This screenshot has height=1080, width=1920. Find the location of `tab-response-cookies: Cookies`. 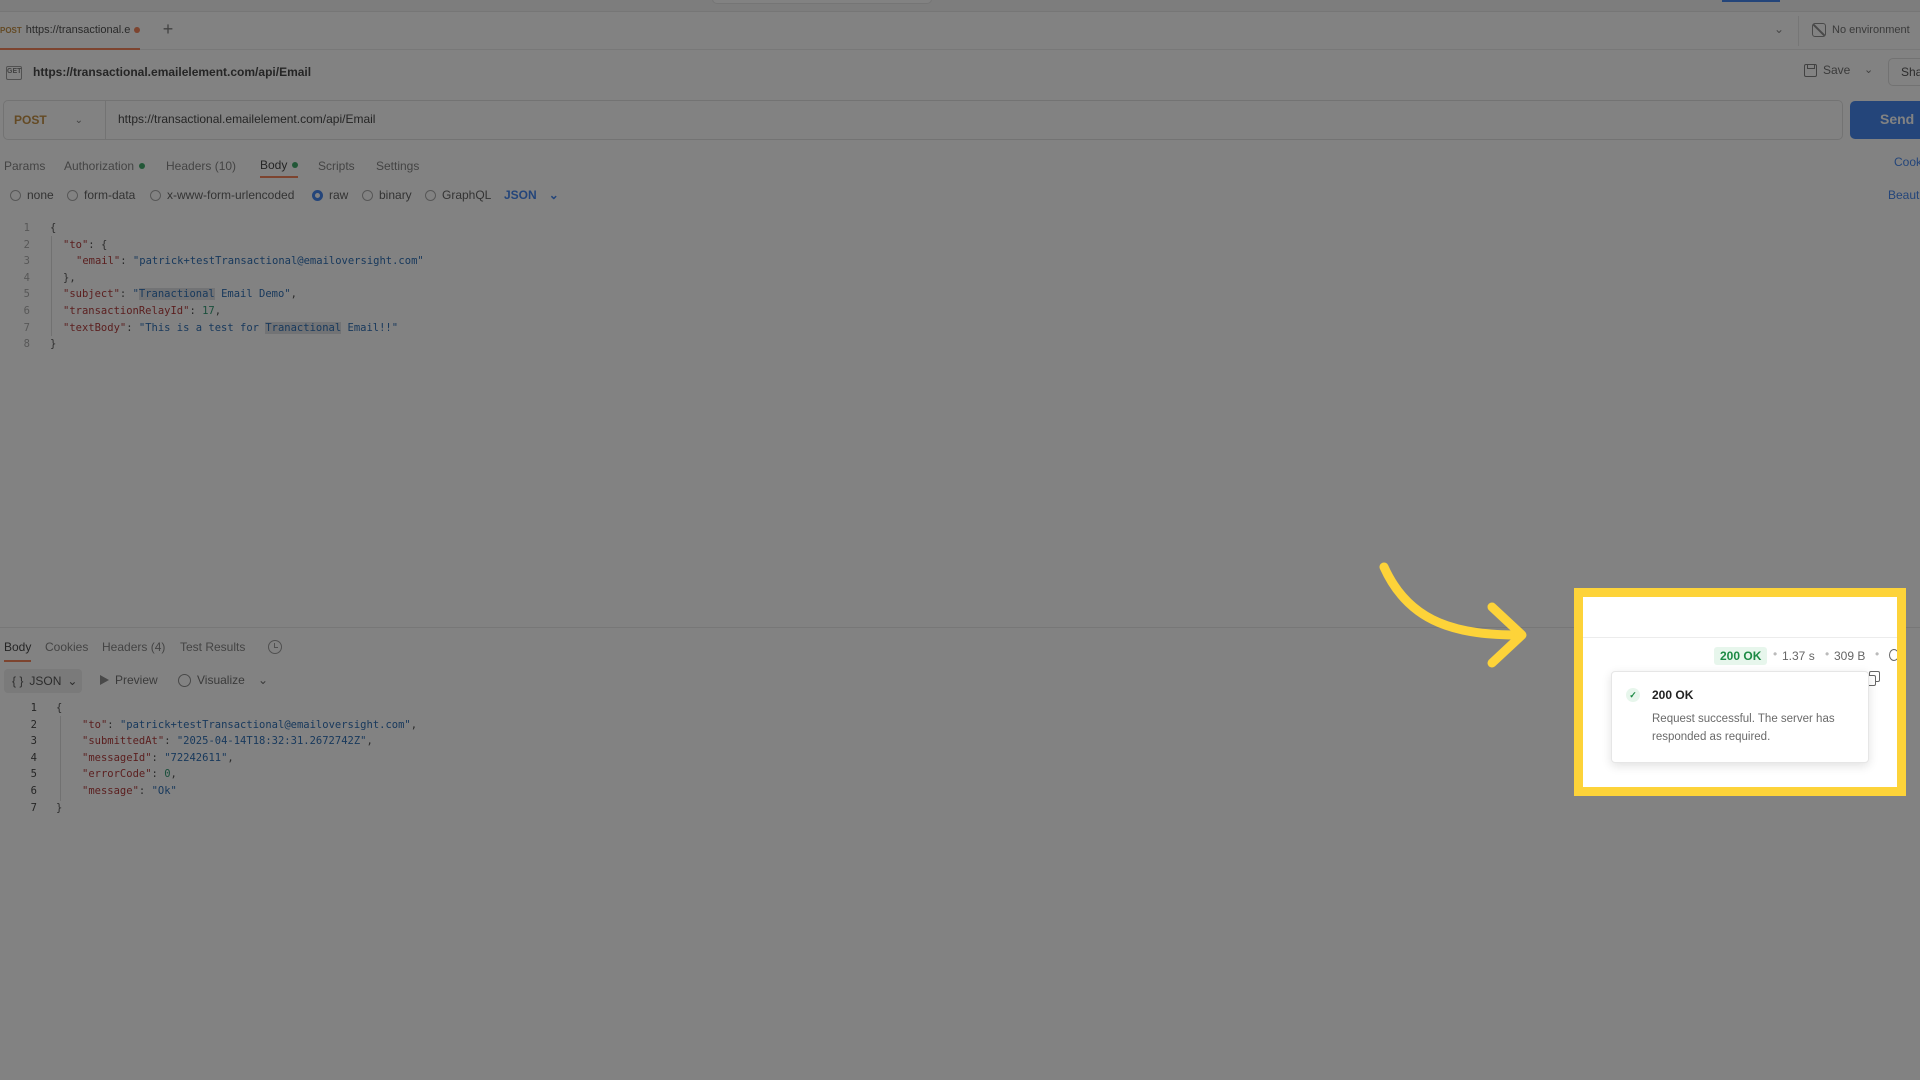

tab-response-cookies: Cookies is located at coordinates (66, 651).